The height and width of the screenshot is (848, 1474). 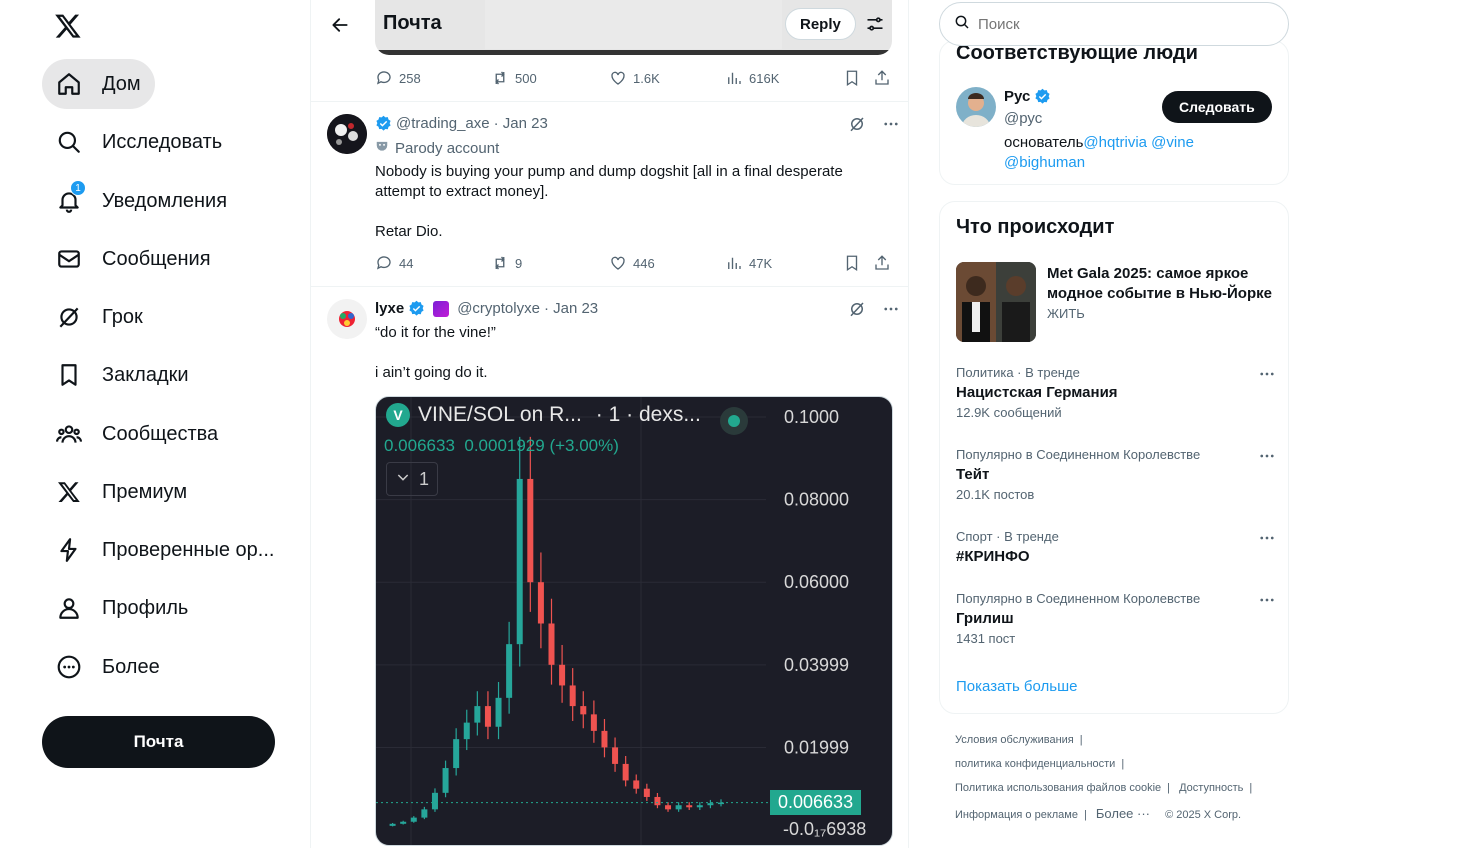 What do you see at coordinates (1044, 162) in the screenshot?
I see `bio-link: @bighuman` at bounding box center [1044, 162].